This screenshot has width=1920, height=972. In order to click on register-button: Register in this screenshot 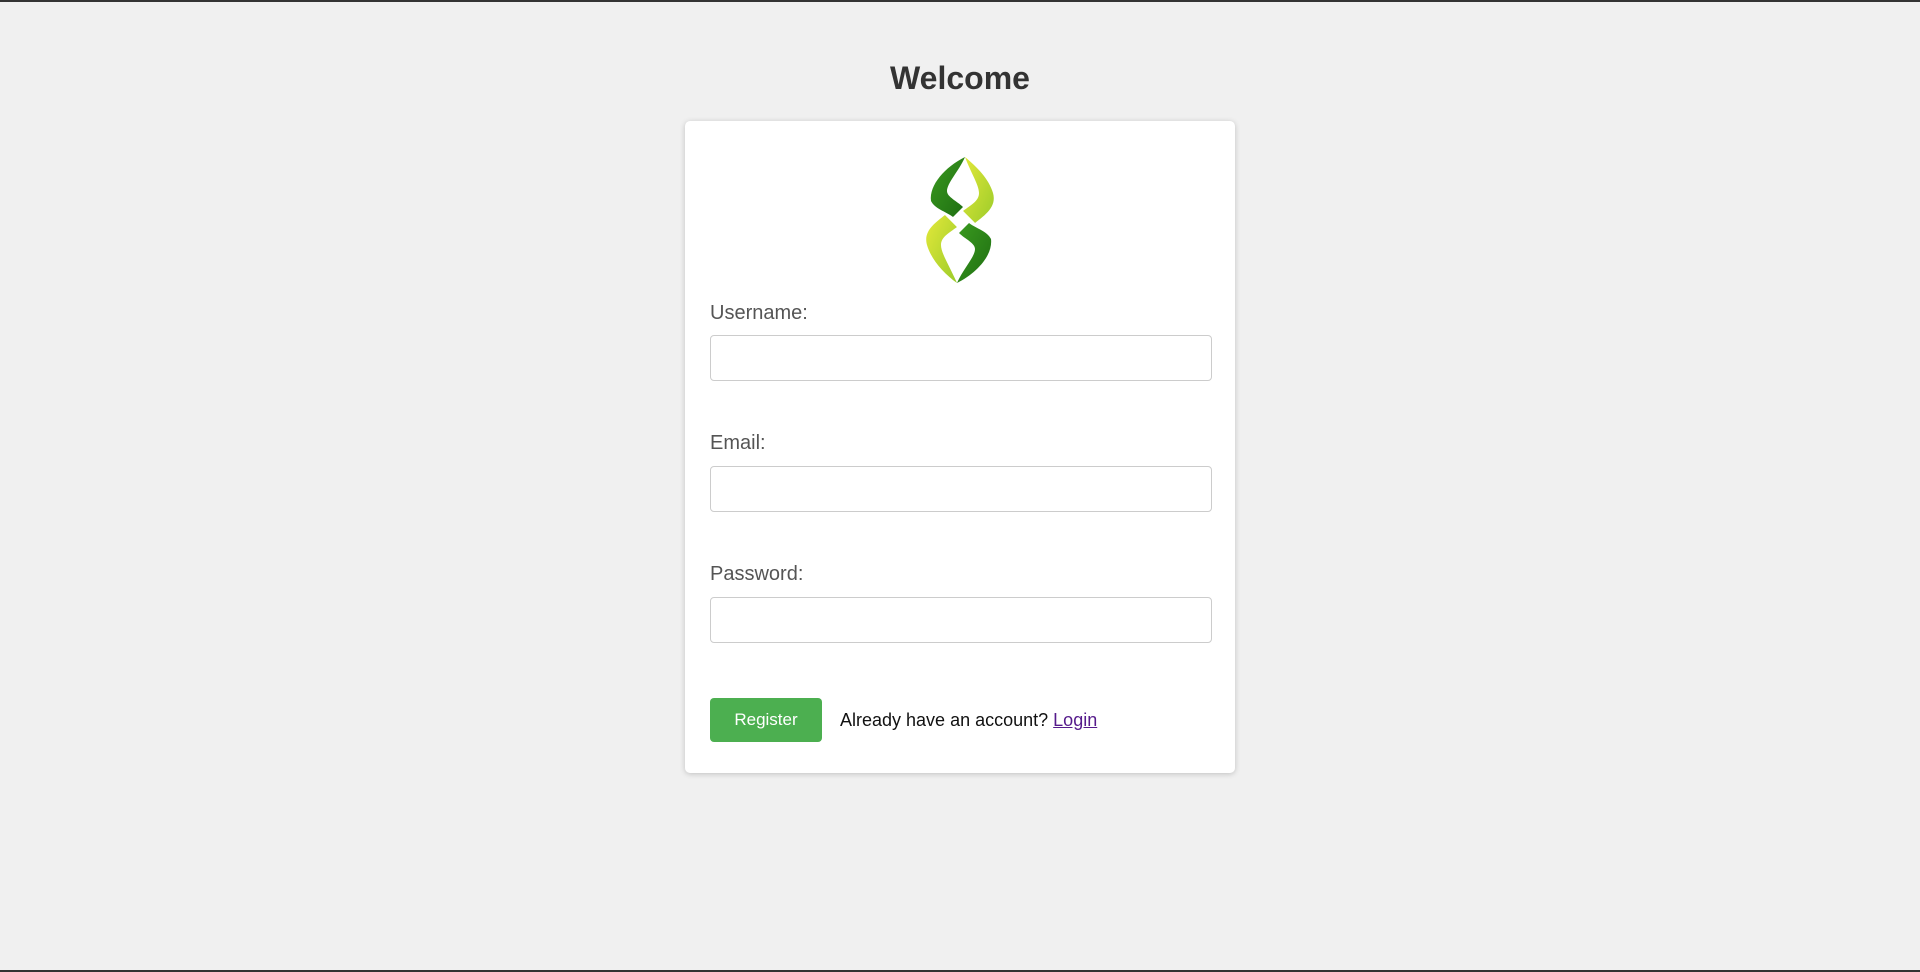, I will do `click(766, 720)`.